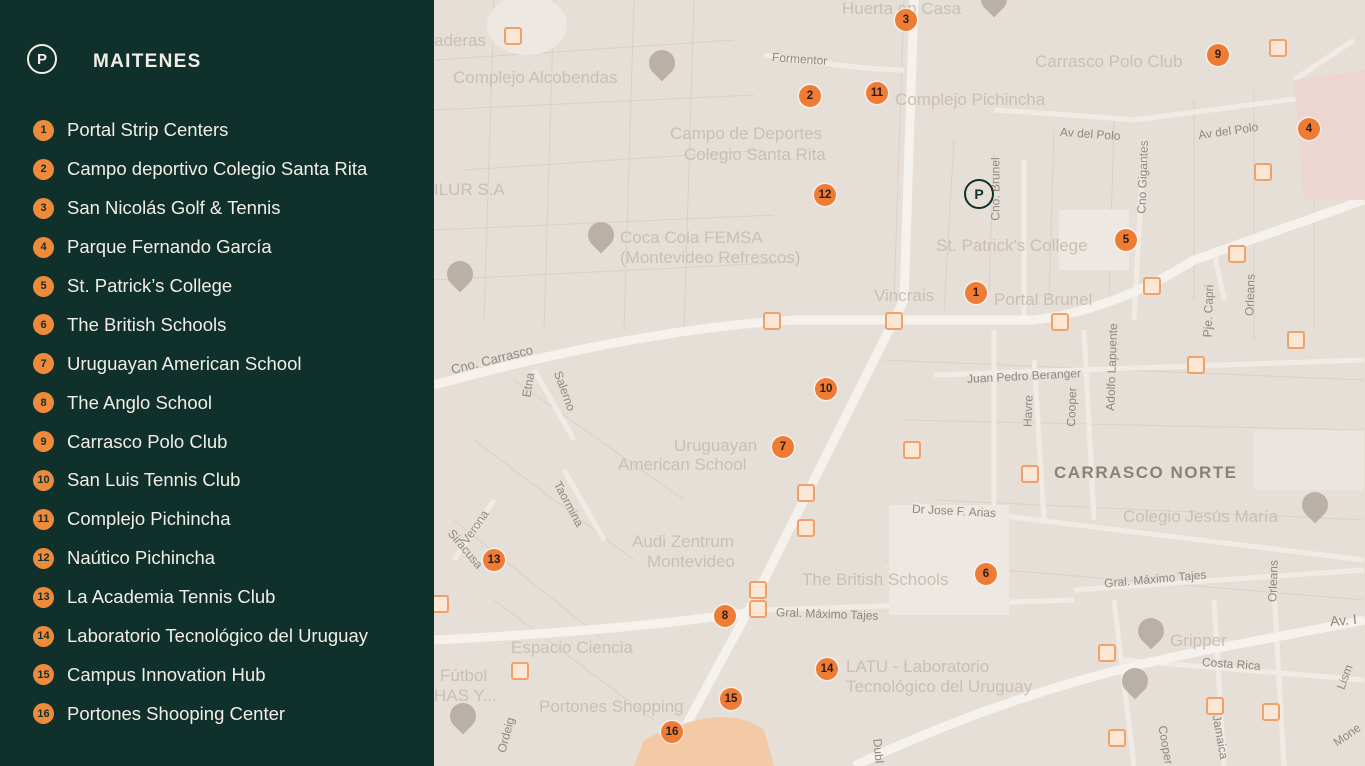  What do you see at coordinates (611, 706) in the screenshot?
I see `place-label-portones: Portones Shopping` at bounding box center [611, 706].